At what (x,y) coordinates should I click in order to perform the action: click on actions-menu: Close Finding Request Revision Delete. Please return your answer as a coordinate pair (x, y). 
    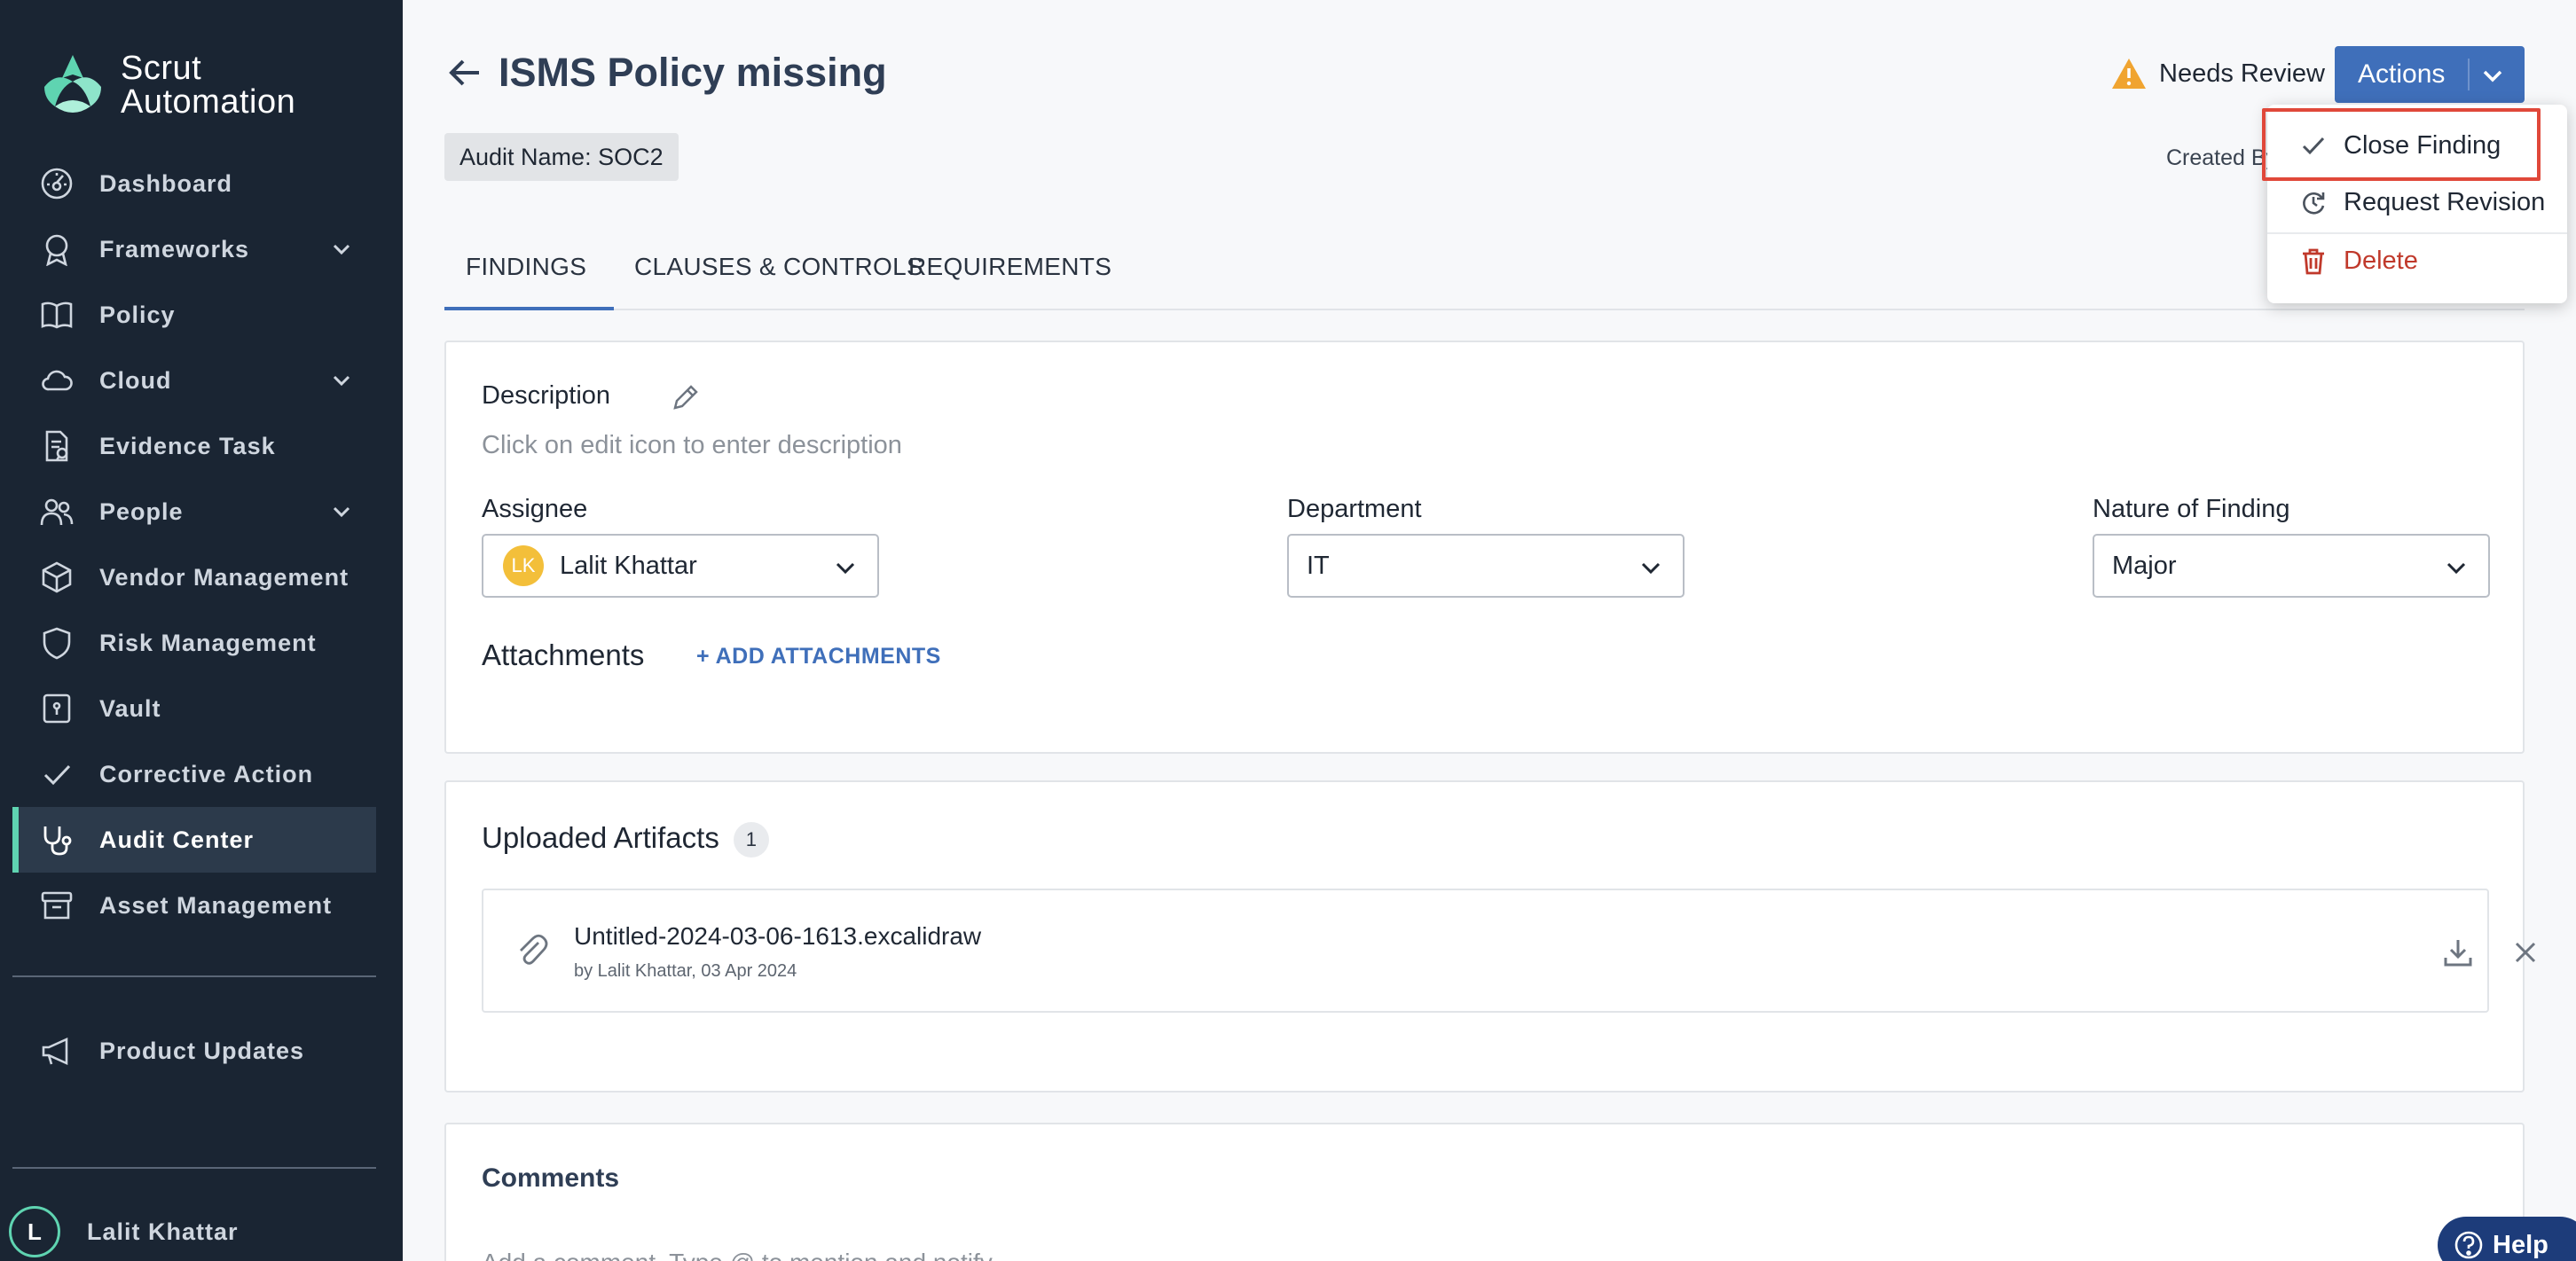
    Looking at the image, I should click on (2417, 204).